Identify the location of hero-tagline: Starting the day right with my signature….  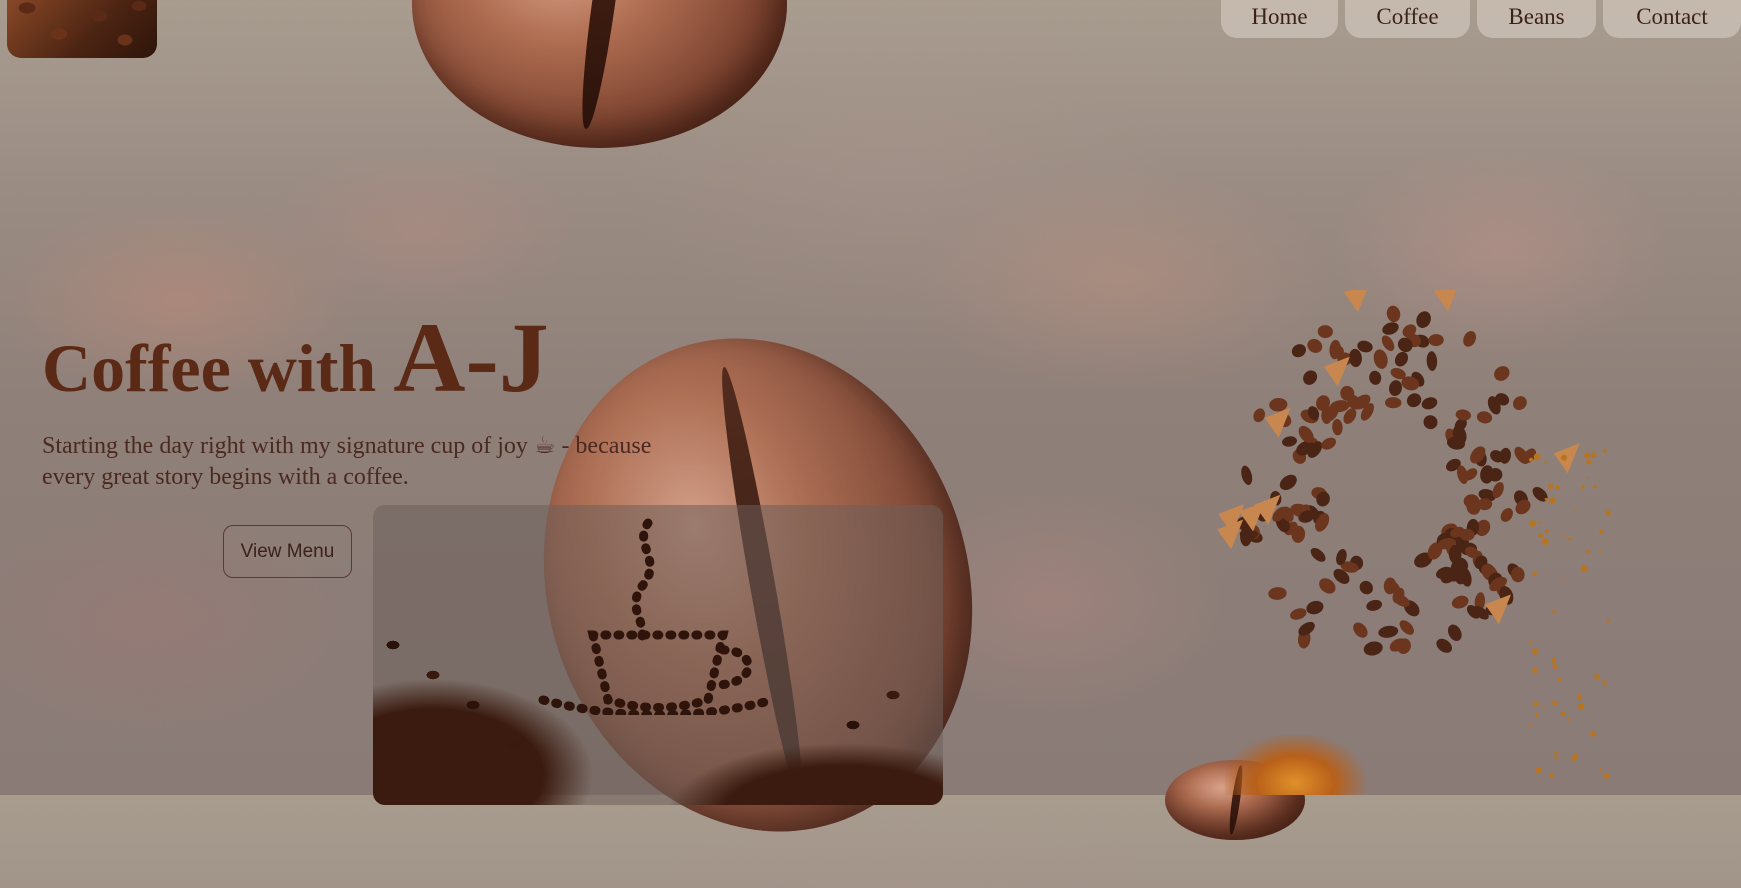
(352, 461).